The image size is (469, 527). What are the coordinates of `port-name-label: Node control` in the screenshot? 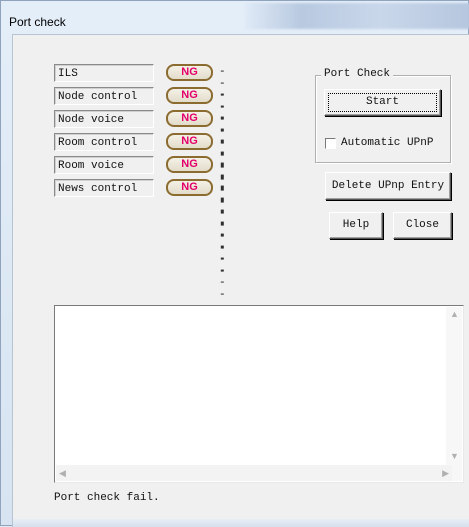 It's located at (104, 96).